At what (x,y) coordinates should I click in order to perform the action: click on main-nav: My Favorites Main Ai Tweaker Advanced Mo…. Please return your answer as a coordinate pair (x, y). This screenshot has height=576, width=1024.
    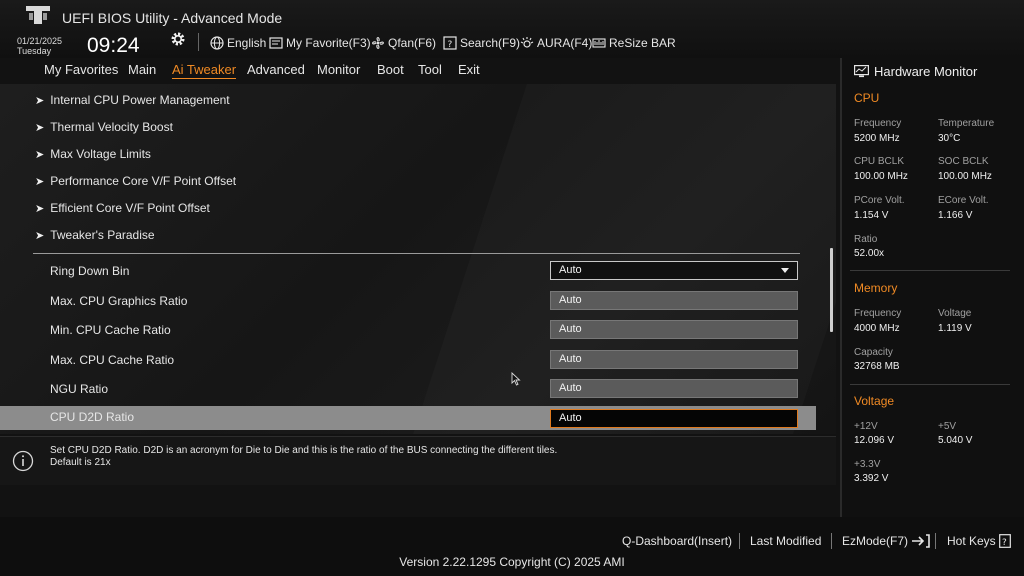
    Looking at the image, I should click on (418, 71).